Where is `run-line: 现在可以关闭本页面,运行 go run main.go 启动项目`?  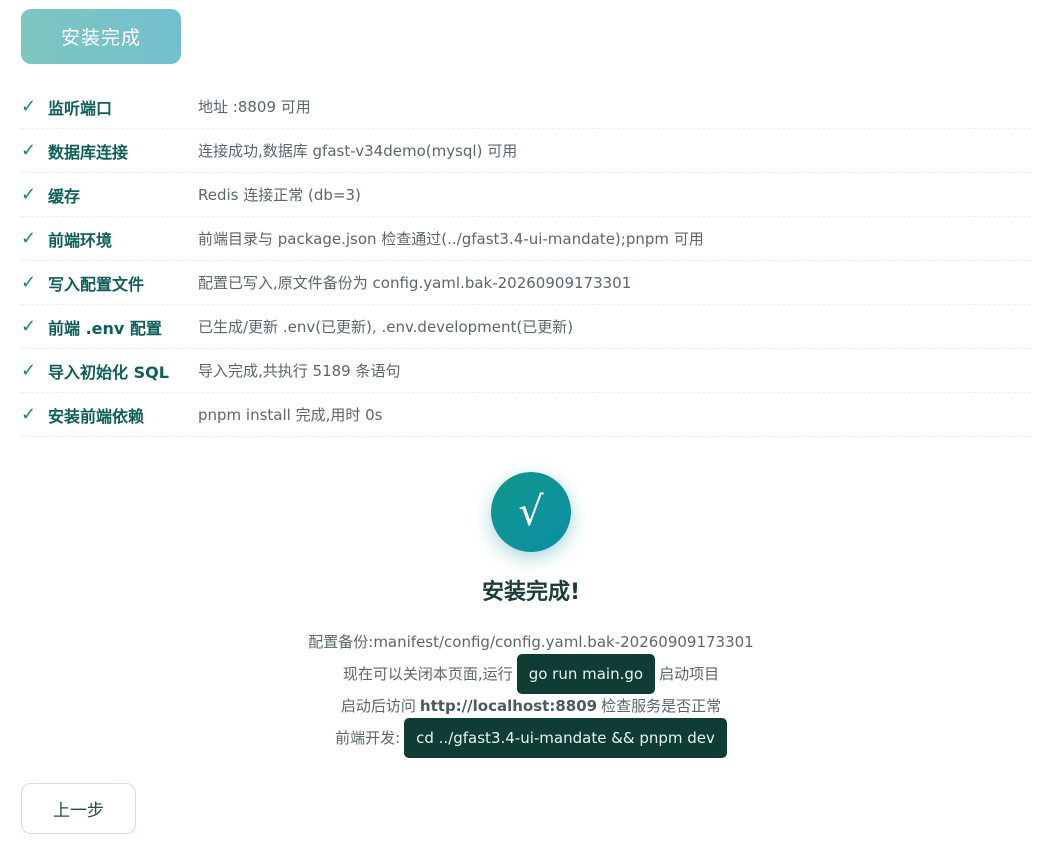
run-line: 现在可以关闭本页面,运行 go run main.go 启动项目 is located at coordinates (531, 674).